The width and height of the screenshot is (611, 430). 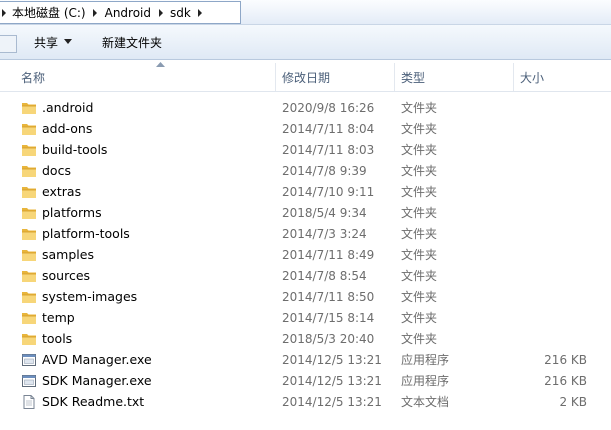 What do you see at coordinates (75, 149) in the screenshot?
I see `file-name: build-tools` at bounding box center [75, 149].